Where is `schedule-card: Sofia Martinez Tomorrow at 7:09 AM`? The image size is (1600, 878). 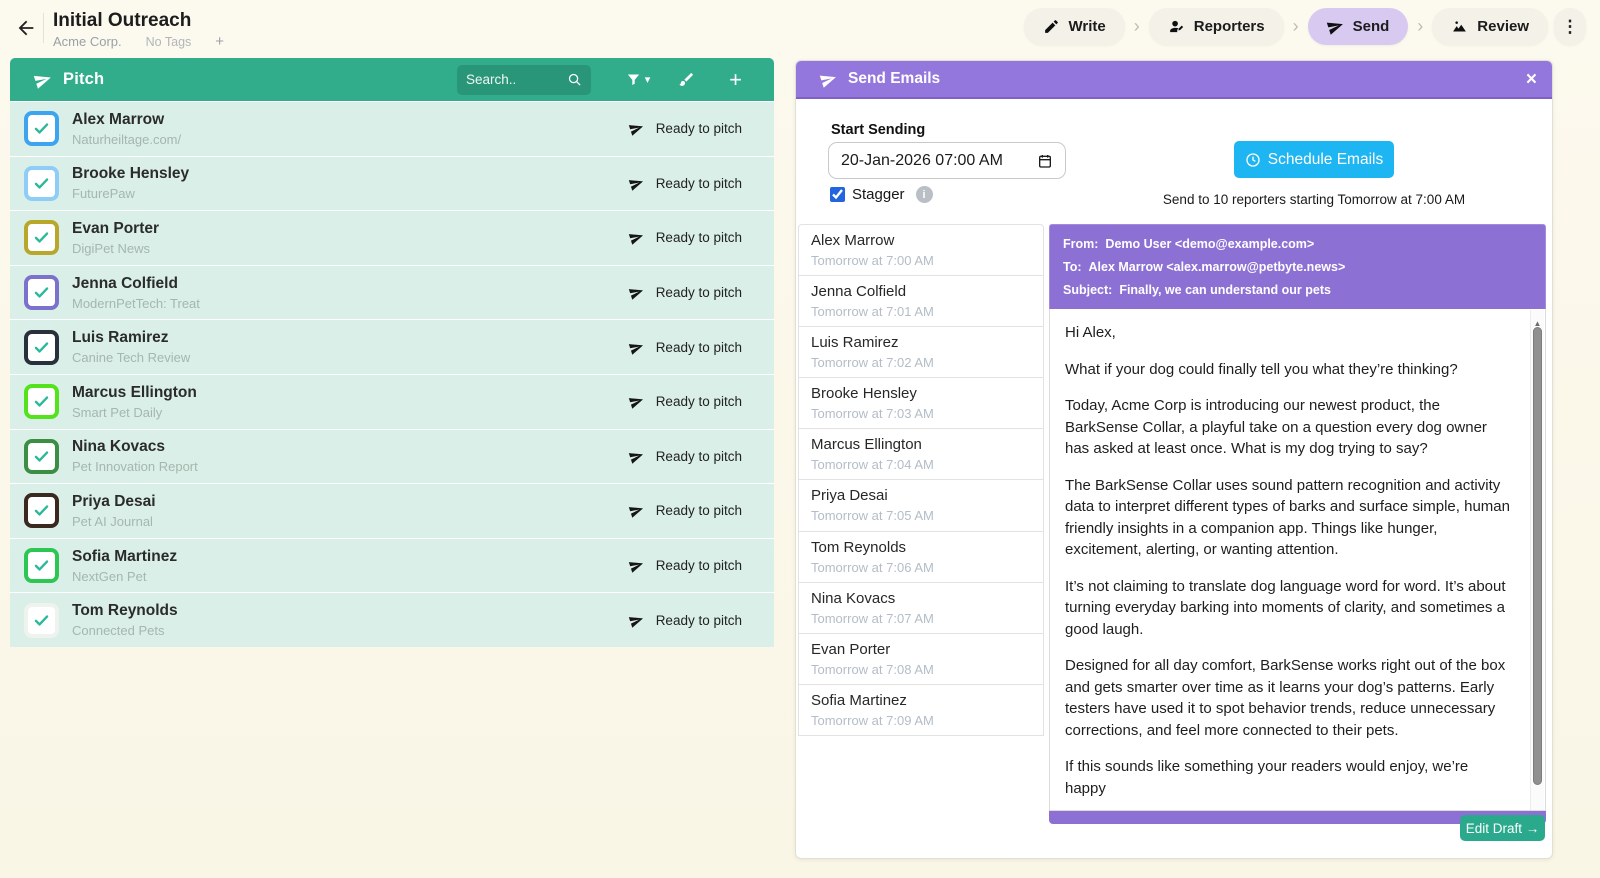
schedule-card: Sofia Martinez Tomorrow at 7:09 AM is located at coordinates (921, 709).